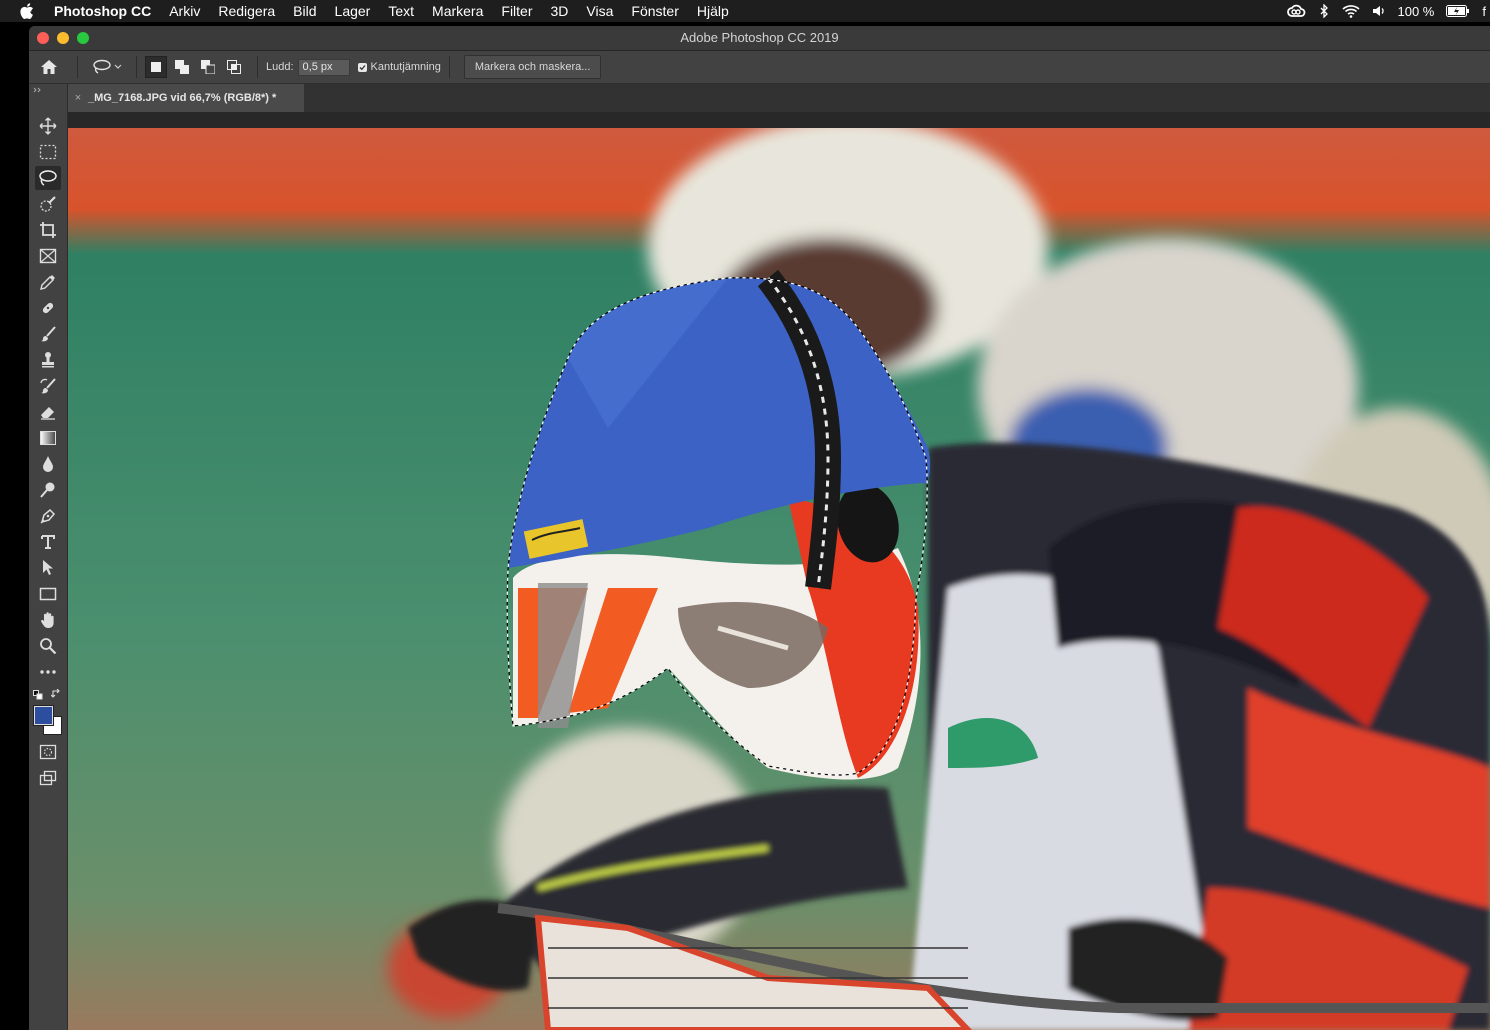 This screenshot has height=1030, width=1490. I want to click on drop-icon, so click(48, 464).